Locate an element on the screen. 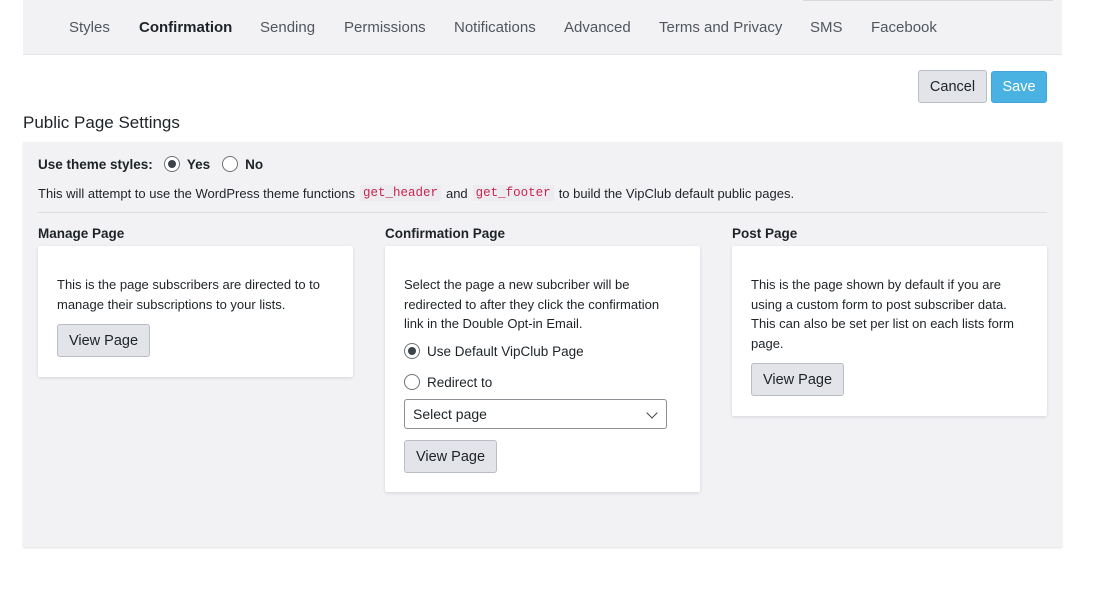 The width and height of the screenshot is (1095, 595). tab-notifications: Notifications is located at coordinates (495, 27).